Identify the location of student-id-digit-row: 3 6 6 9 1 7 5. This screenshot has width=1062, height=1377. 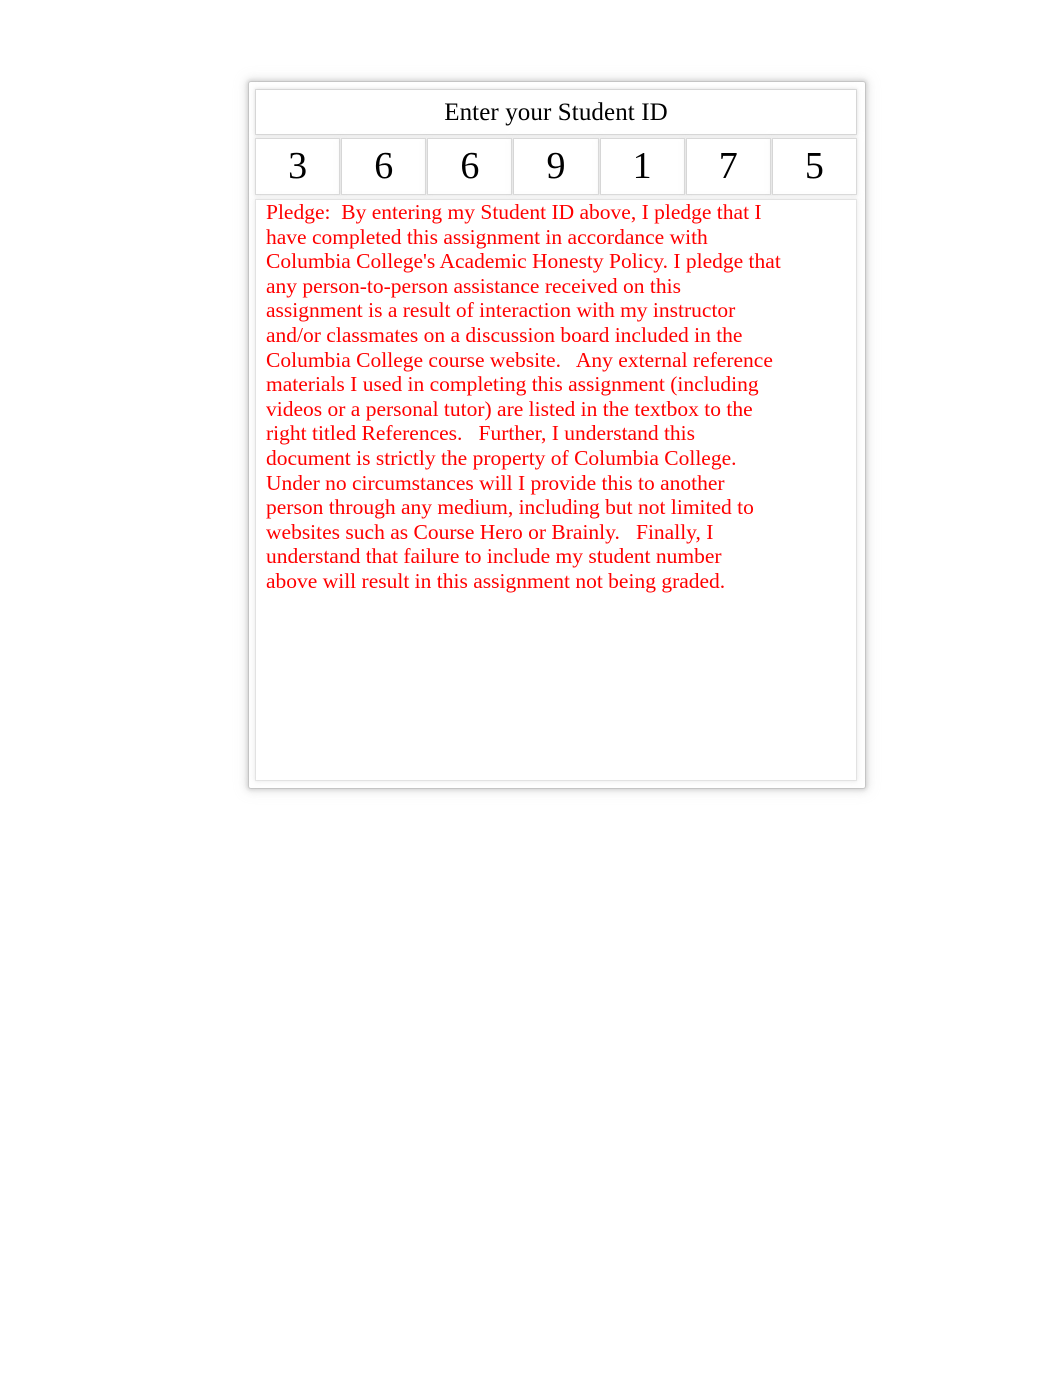
(556, 166).